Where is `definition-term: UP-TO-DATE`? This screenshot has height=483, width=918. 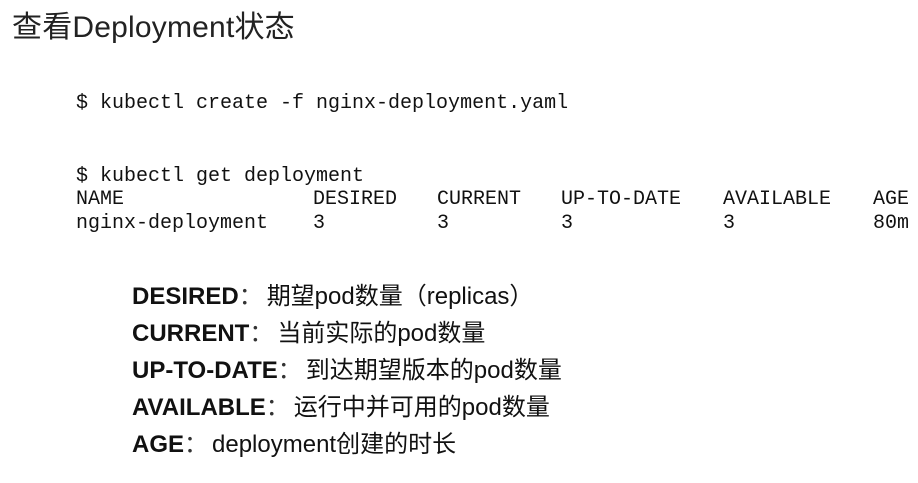
definition-term: UP-TO-DATE is located at coordinates (205, 370).